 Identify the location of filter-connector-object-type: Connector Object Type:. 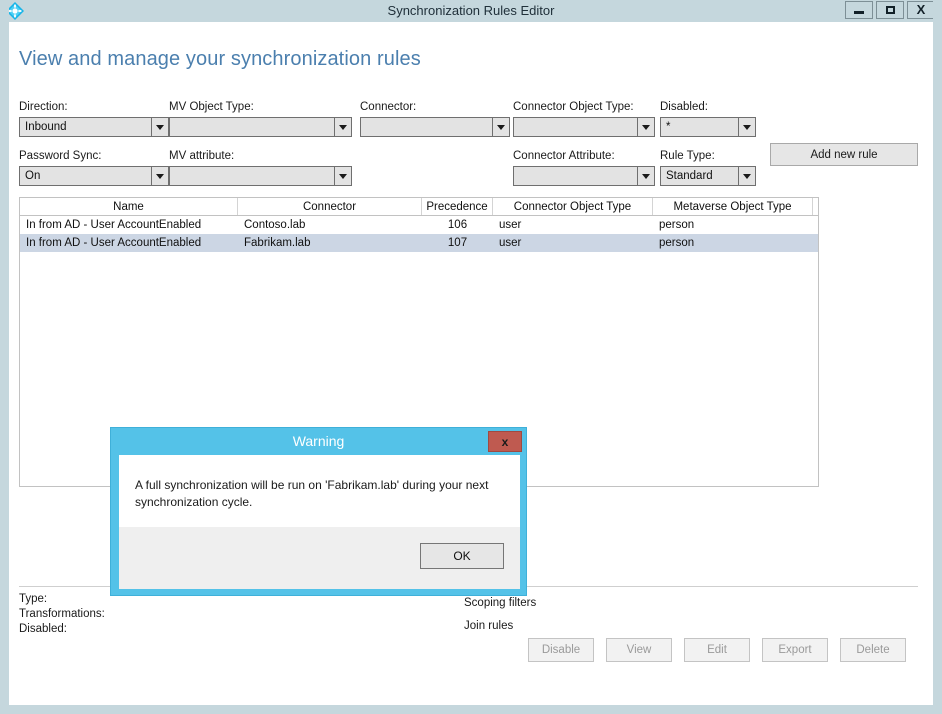
(584, 119).